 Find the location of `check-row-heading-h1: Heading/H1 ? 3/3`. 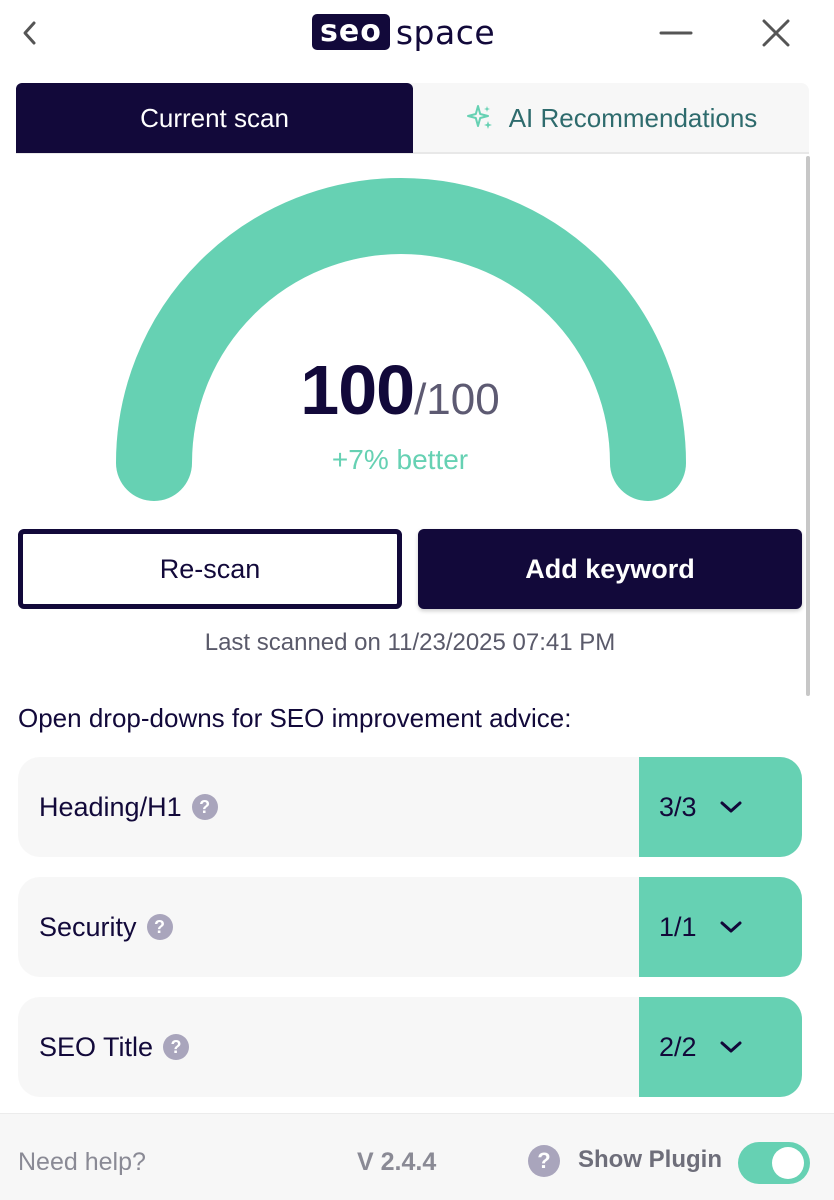

check-row-heading-h1: Heading/H1 ? 3/3 is located at coordinates (410, 807).